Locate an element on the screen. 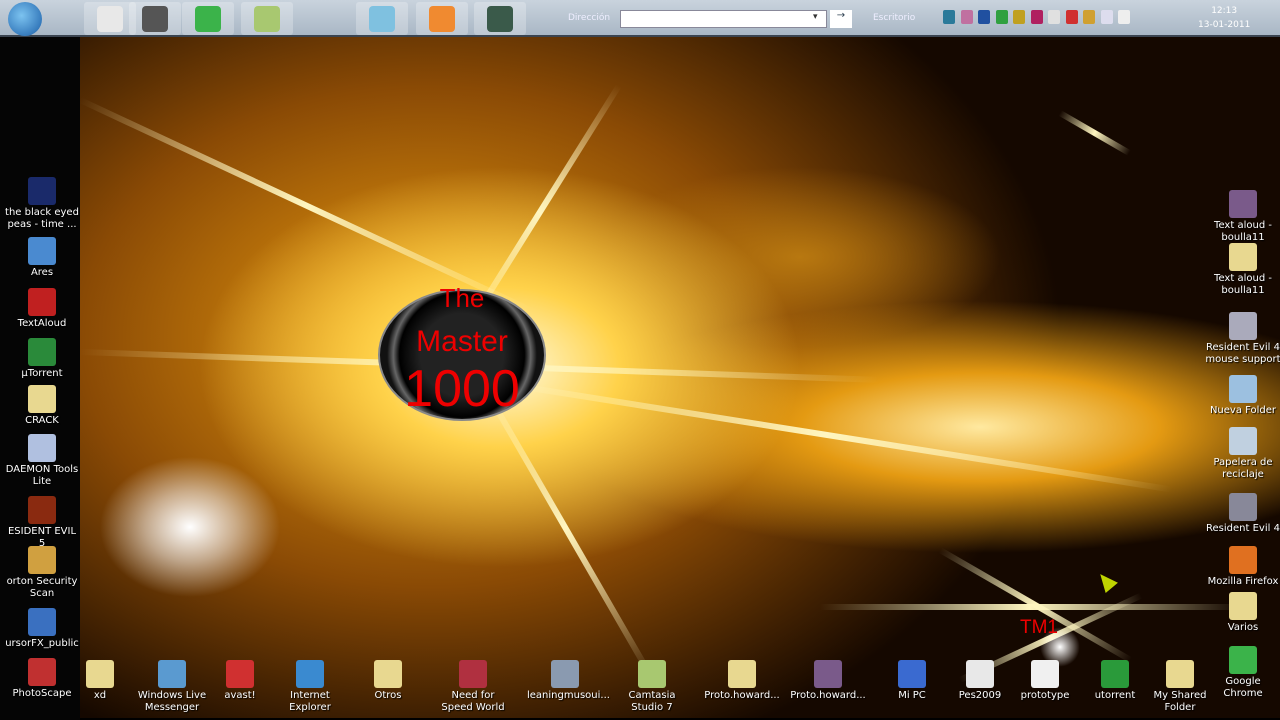 This screenshot has width=1280, height=720. sparkle is located at coordinates (1094, 133).